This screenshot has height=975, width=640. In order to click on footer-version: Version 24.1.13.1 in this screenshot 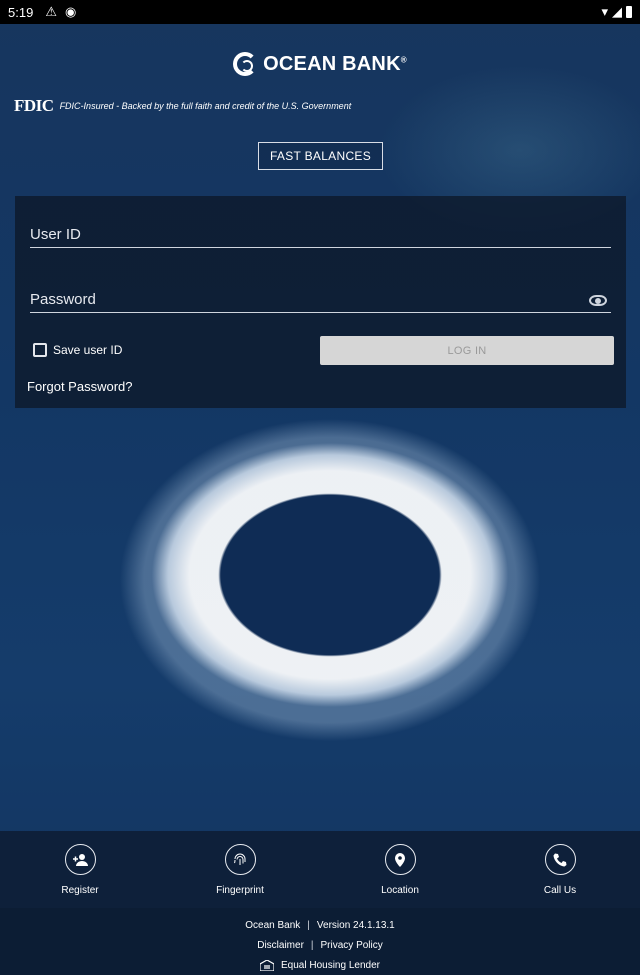, I will do `click(355, 925)`.